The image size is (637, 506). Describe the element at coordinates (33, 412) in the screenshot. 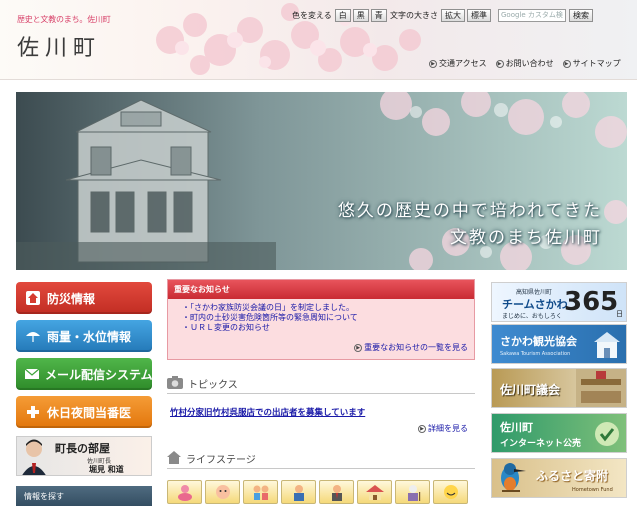

I see `medical-cross-icon` at that location.